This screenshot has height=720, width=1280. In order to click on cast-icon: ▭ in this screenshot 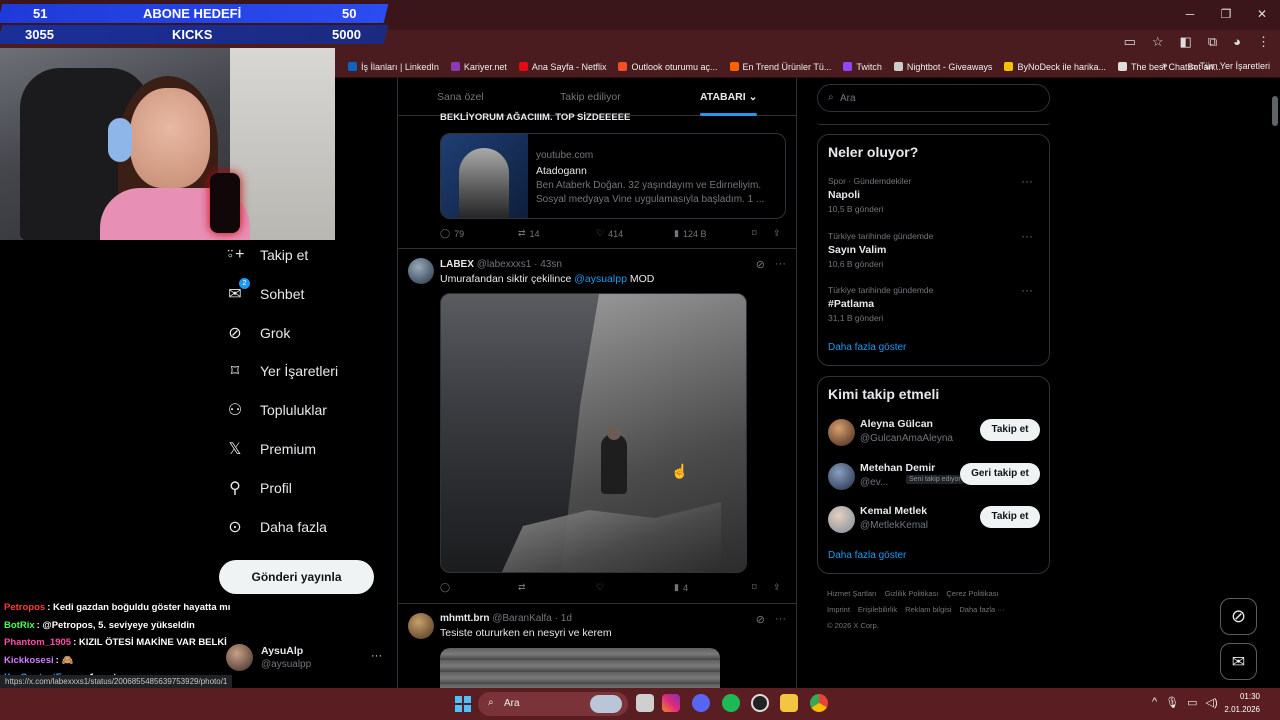, I will do `click(1130, 42)`.